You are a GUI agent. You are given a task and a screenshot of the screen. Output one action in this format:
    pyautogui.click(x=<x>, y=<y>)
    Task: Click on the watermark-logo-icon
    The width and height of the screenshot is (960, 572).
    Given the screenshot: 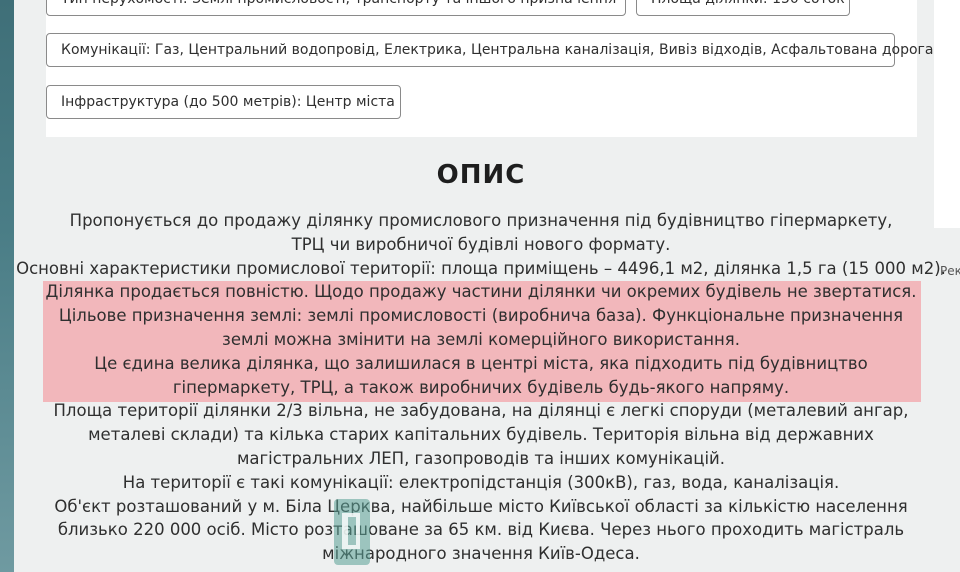 What is the action you would take?
    pyautogui.click(x=352, y=532)
    